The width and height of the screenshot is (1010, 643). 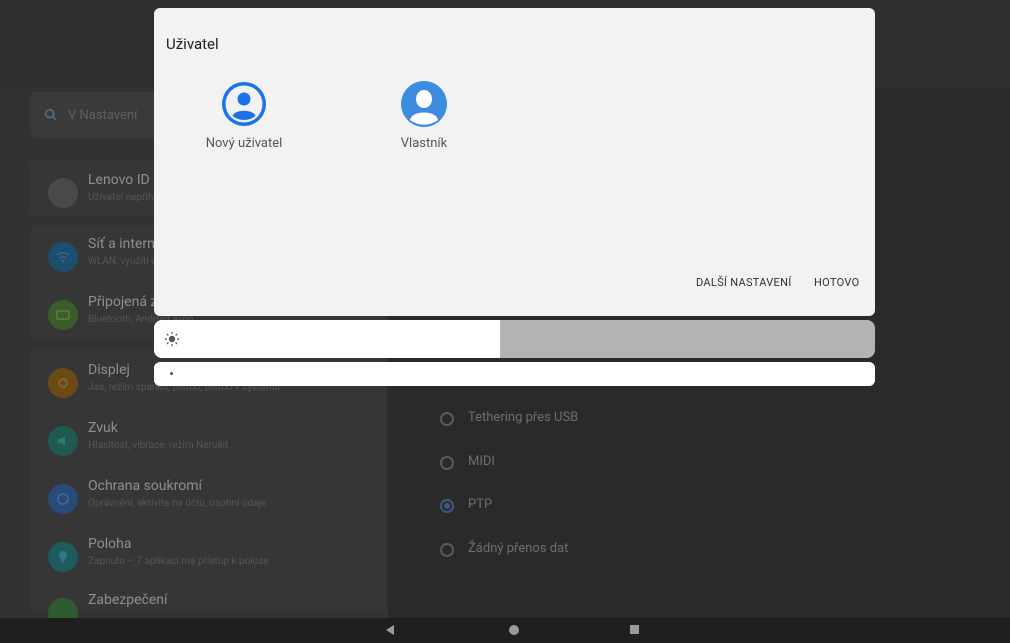 What do you see at coordinates (590, 422) in the screenshot?
I see `usb-option-tethering: Tethering přes USB` at bounding box center [590, 422].